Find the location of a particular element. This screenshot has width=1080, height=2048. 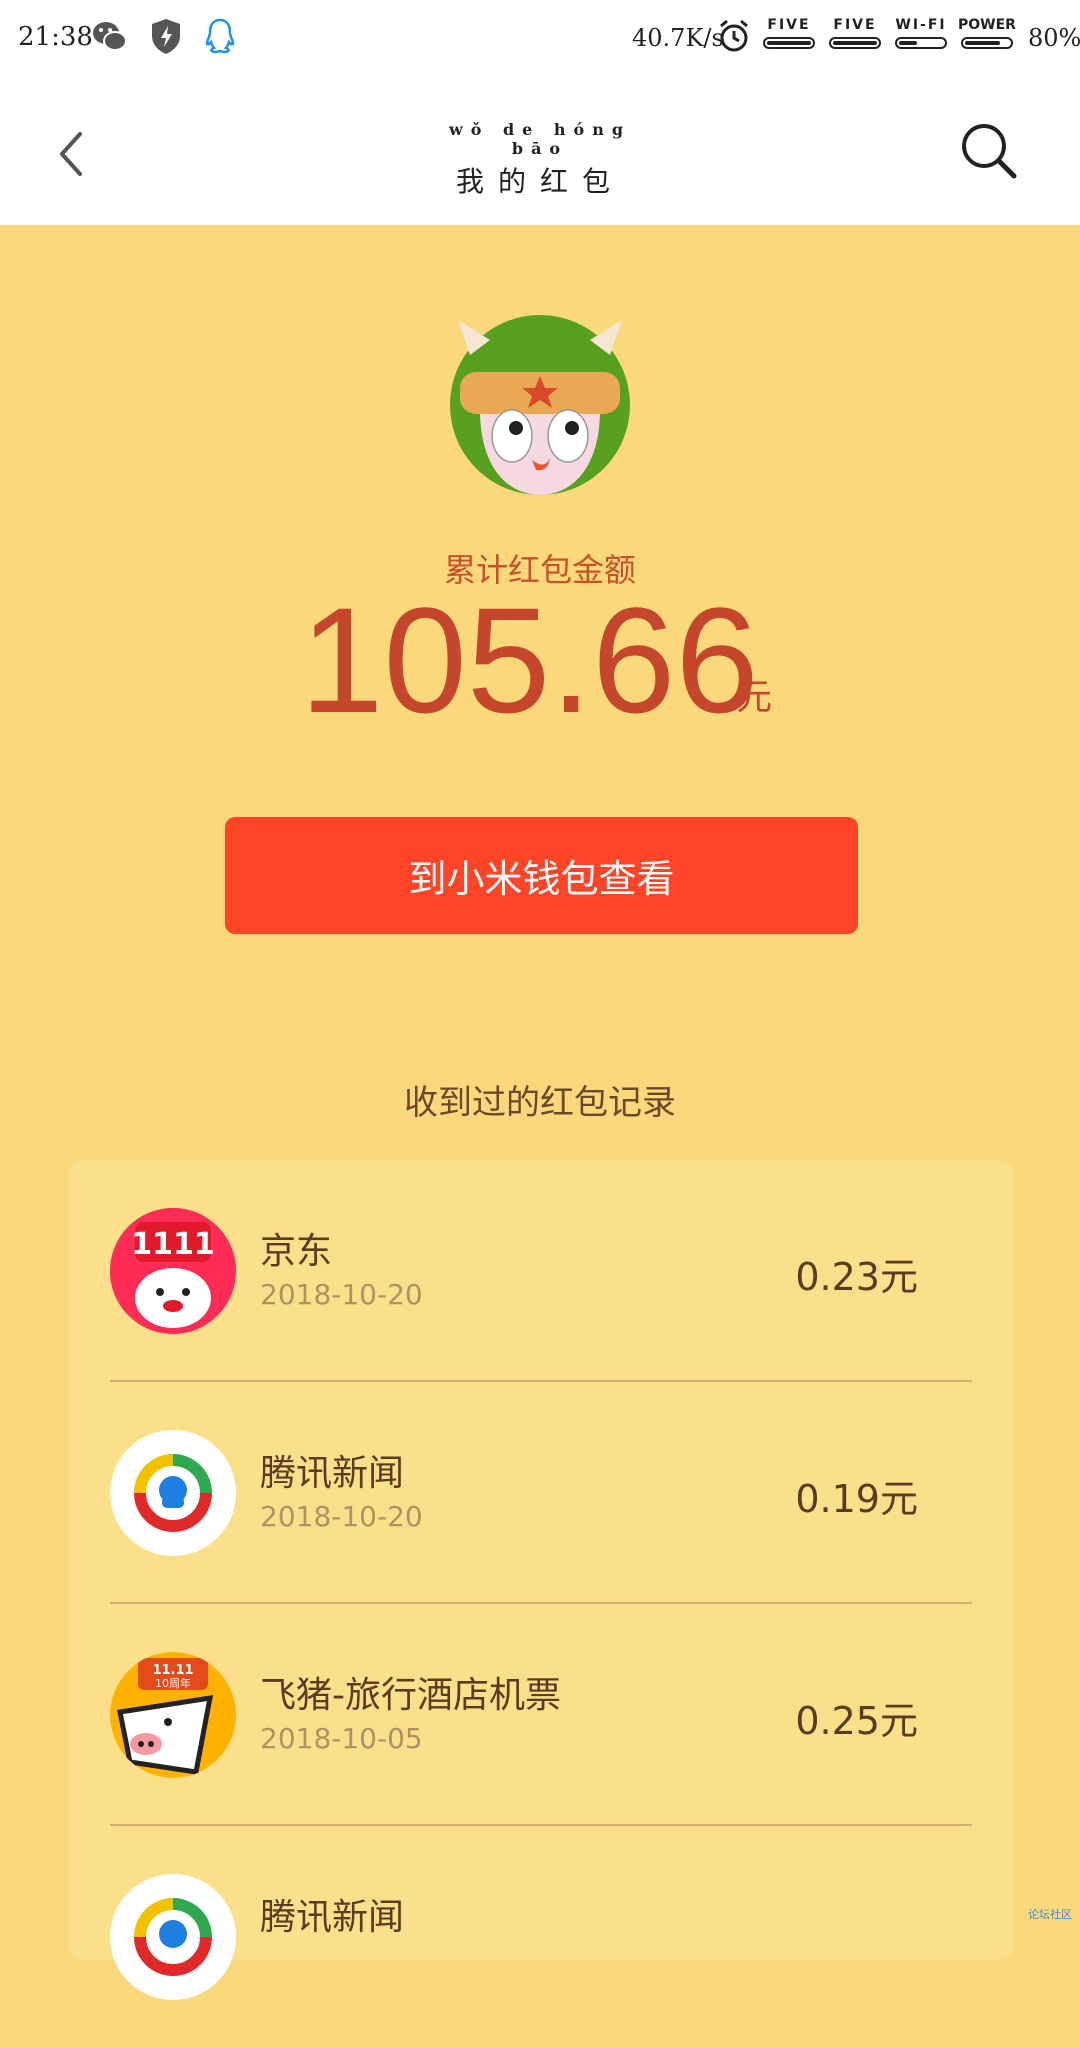

power-label: POWER is located at coordinates (987, 25).